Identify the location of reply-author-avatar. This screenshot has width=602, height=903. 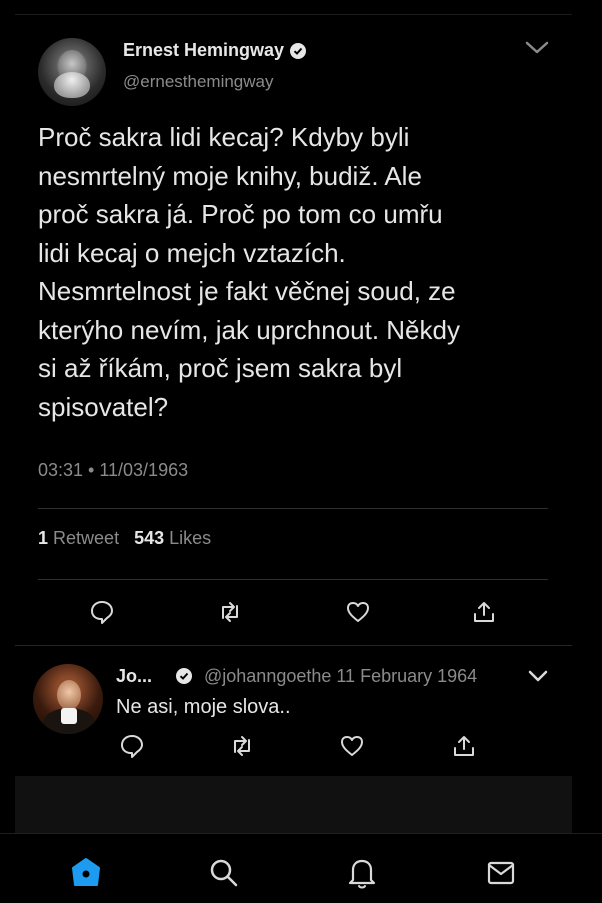
(68, 699).